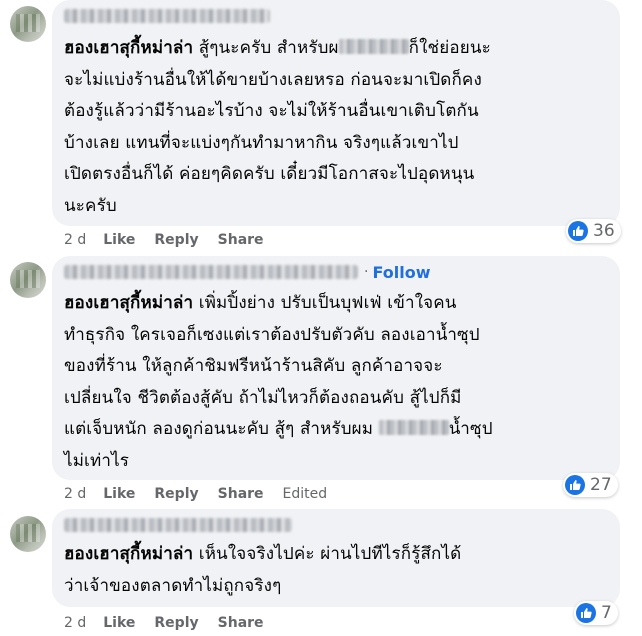 Image resolution: width=642 pixels, height=636 pixels. What do you see at coordinates (401, 272) in the screenshot?
I see `follow-button: Follow` at bounding box center [401, 272].